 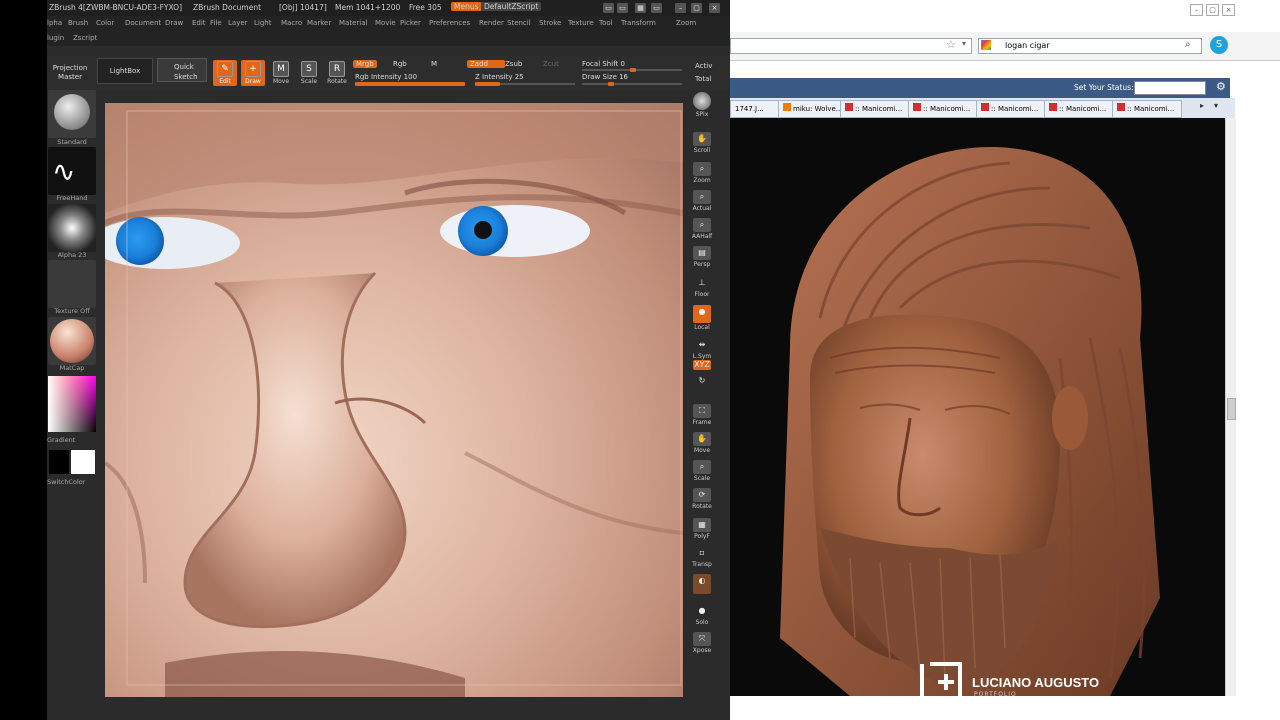 I want to click on skype-icon: S, so click(x=1219, y=45).